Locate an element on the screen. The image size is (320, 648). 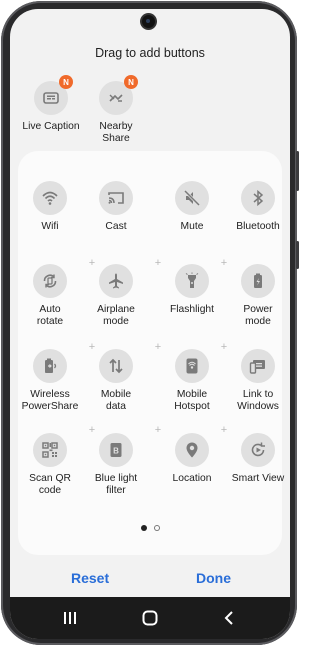
label-line: Nearby is located at coordinates (116, 126).